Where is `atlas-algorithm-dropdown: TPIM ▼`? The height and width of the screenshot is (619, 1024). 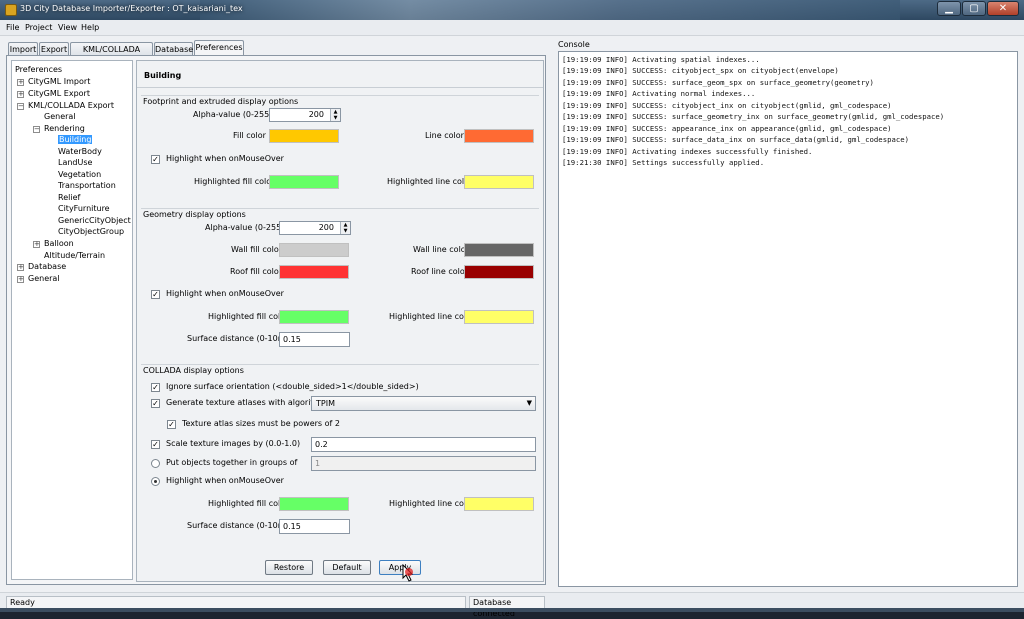 atlas-algorithm-dropdown: TPIM ▼ is located at coordinates (423, 403).